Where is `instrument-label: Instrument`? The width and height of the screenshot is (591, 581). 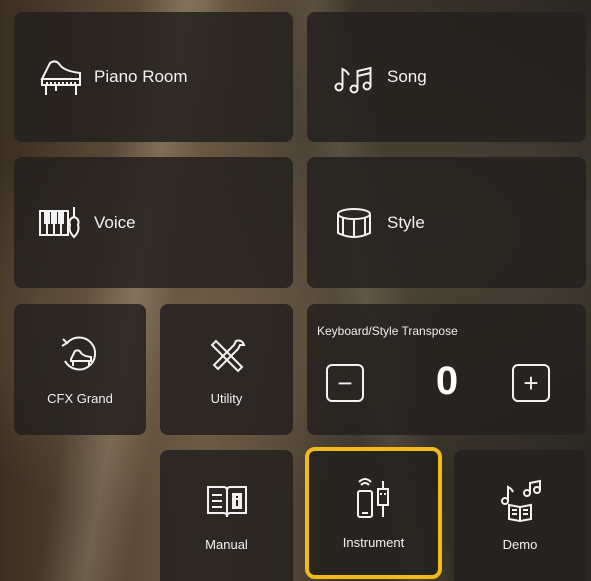
instrument-label: Instrument is located at coordinates (373, 542).